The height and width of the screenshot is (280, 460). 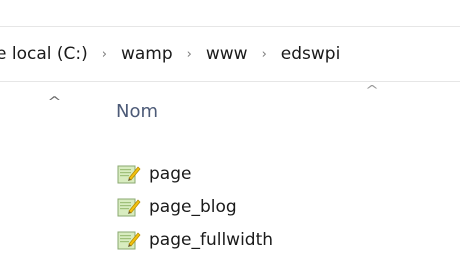 What do you see at coordinates (170, 173) in the screenshot?
I see `file-name: page` at bounding box center [170, 173].